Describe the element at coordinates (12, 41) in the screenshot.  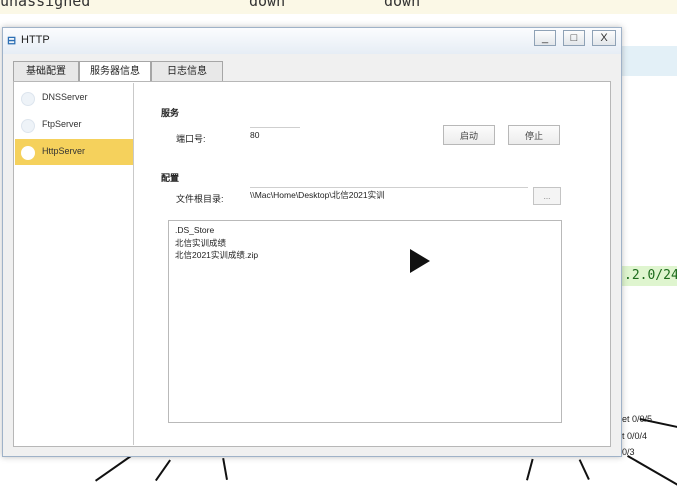
I see `http-app-icon: ⊟` at that location.